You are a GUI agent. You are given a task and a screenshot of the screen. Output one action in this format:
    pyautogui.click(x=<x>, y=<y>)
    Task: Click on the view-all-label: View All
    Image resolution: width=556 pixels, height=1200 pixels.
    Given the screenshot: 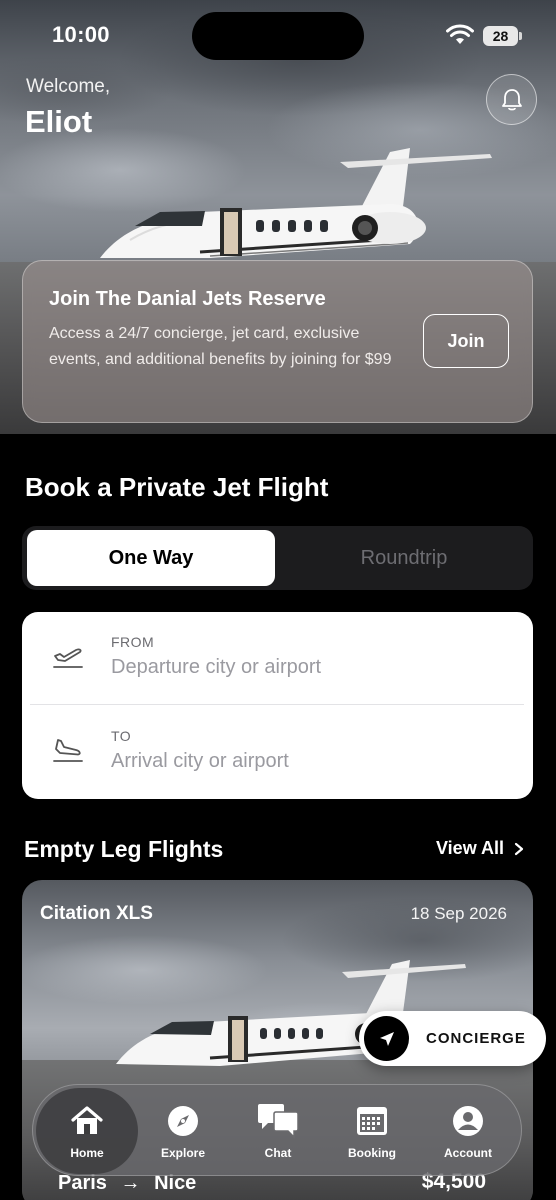 What is the action you would take?
    pyautogui.click(x=470, y=848)
    